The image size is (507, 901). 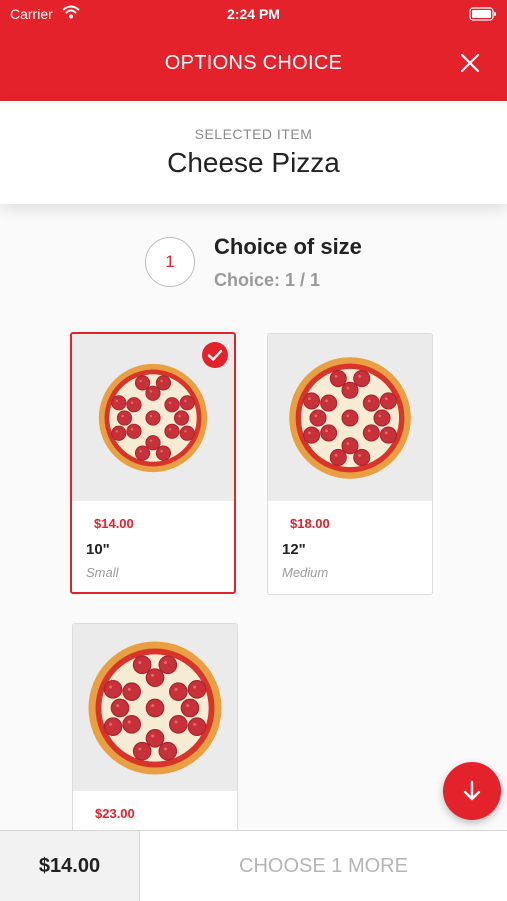 What do you see at coordinates (70, 866) in the screenshot?
I see `order-total: $14.00` at bounding box center [70, 866].